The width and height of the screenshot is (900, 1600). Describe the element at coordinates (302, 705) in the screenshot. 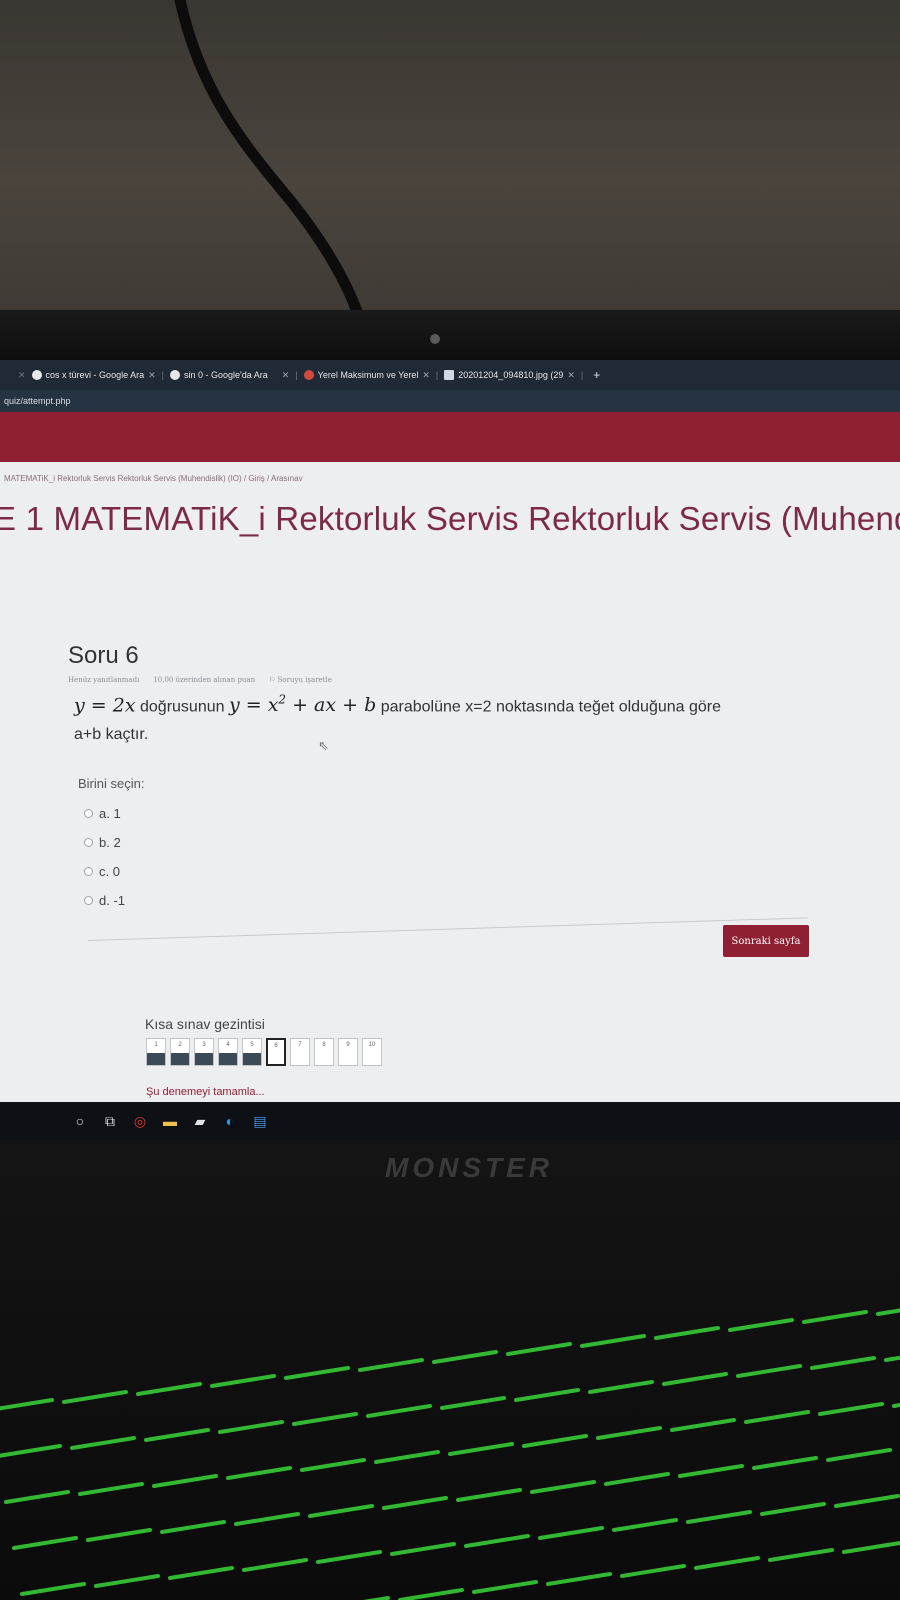

I see `math-parabola-equation: y = x2 + ax + b` at that location.